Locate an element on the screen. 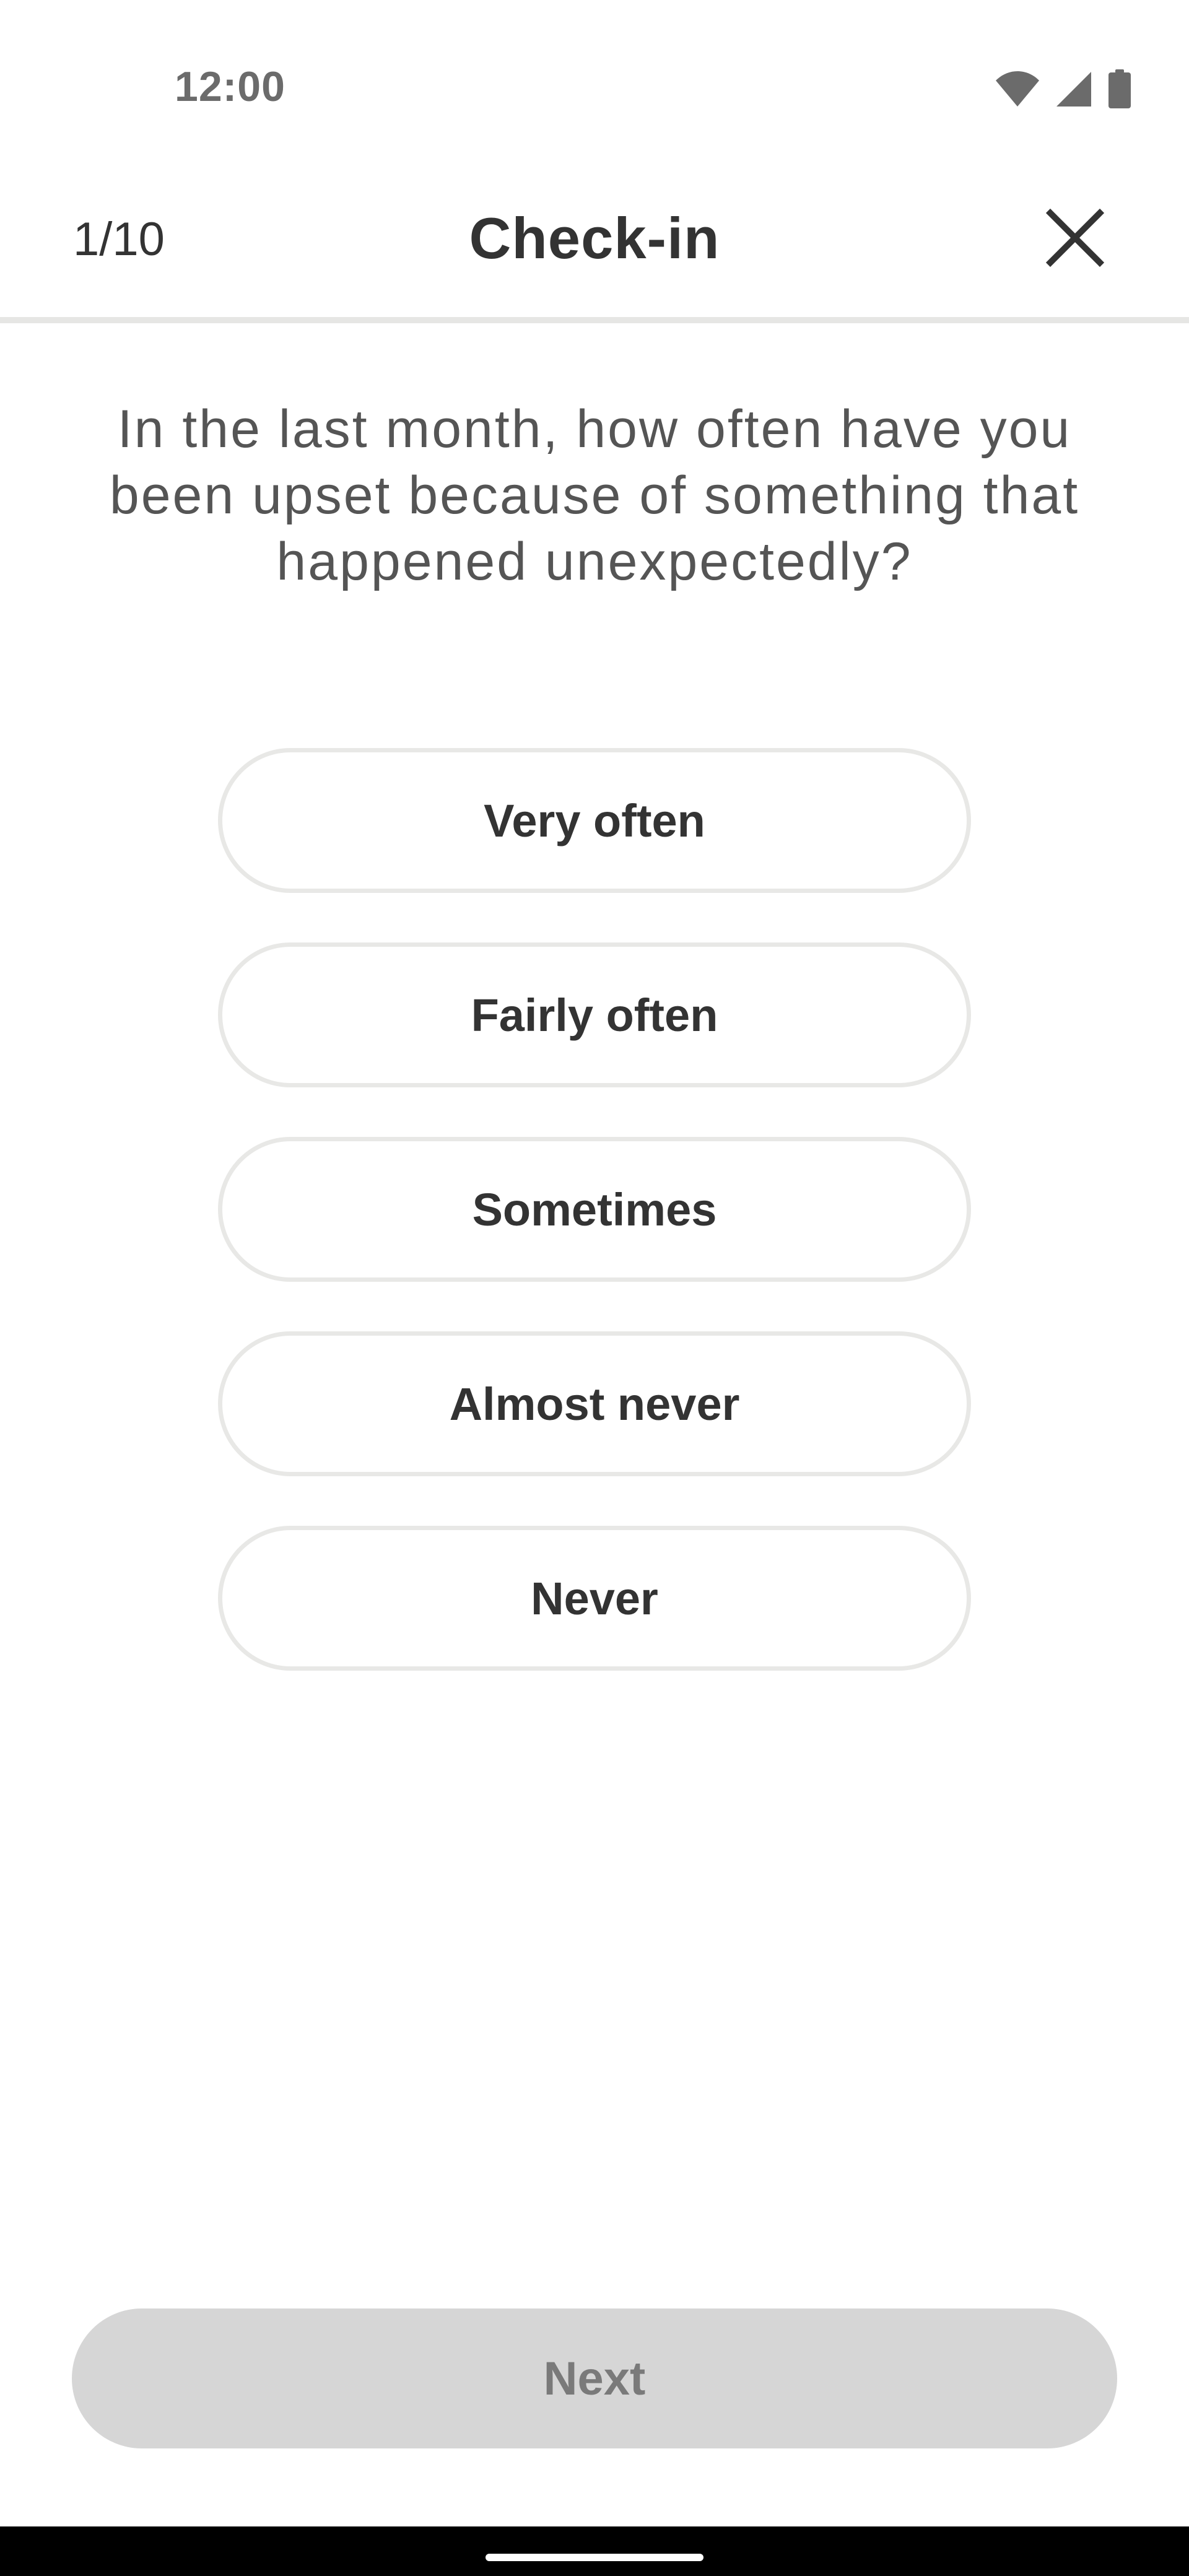 The image size is (1189, 2576). navigation-bar is located at coordinates (594, 2551).